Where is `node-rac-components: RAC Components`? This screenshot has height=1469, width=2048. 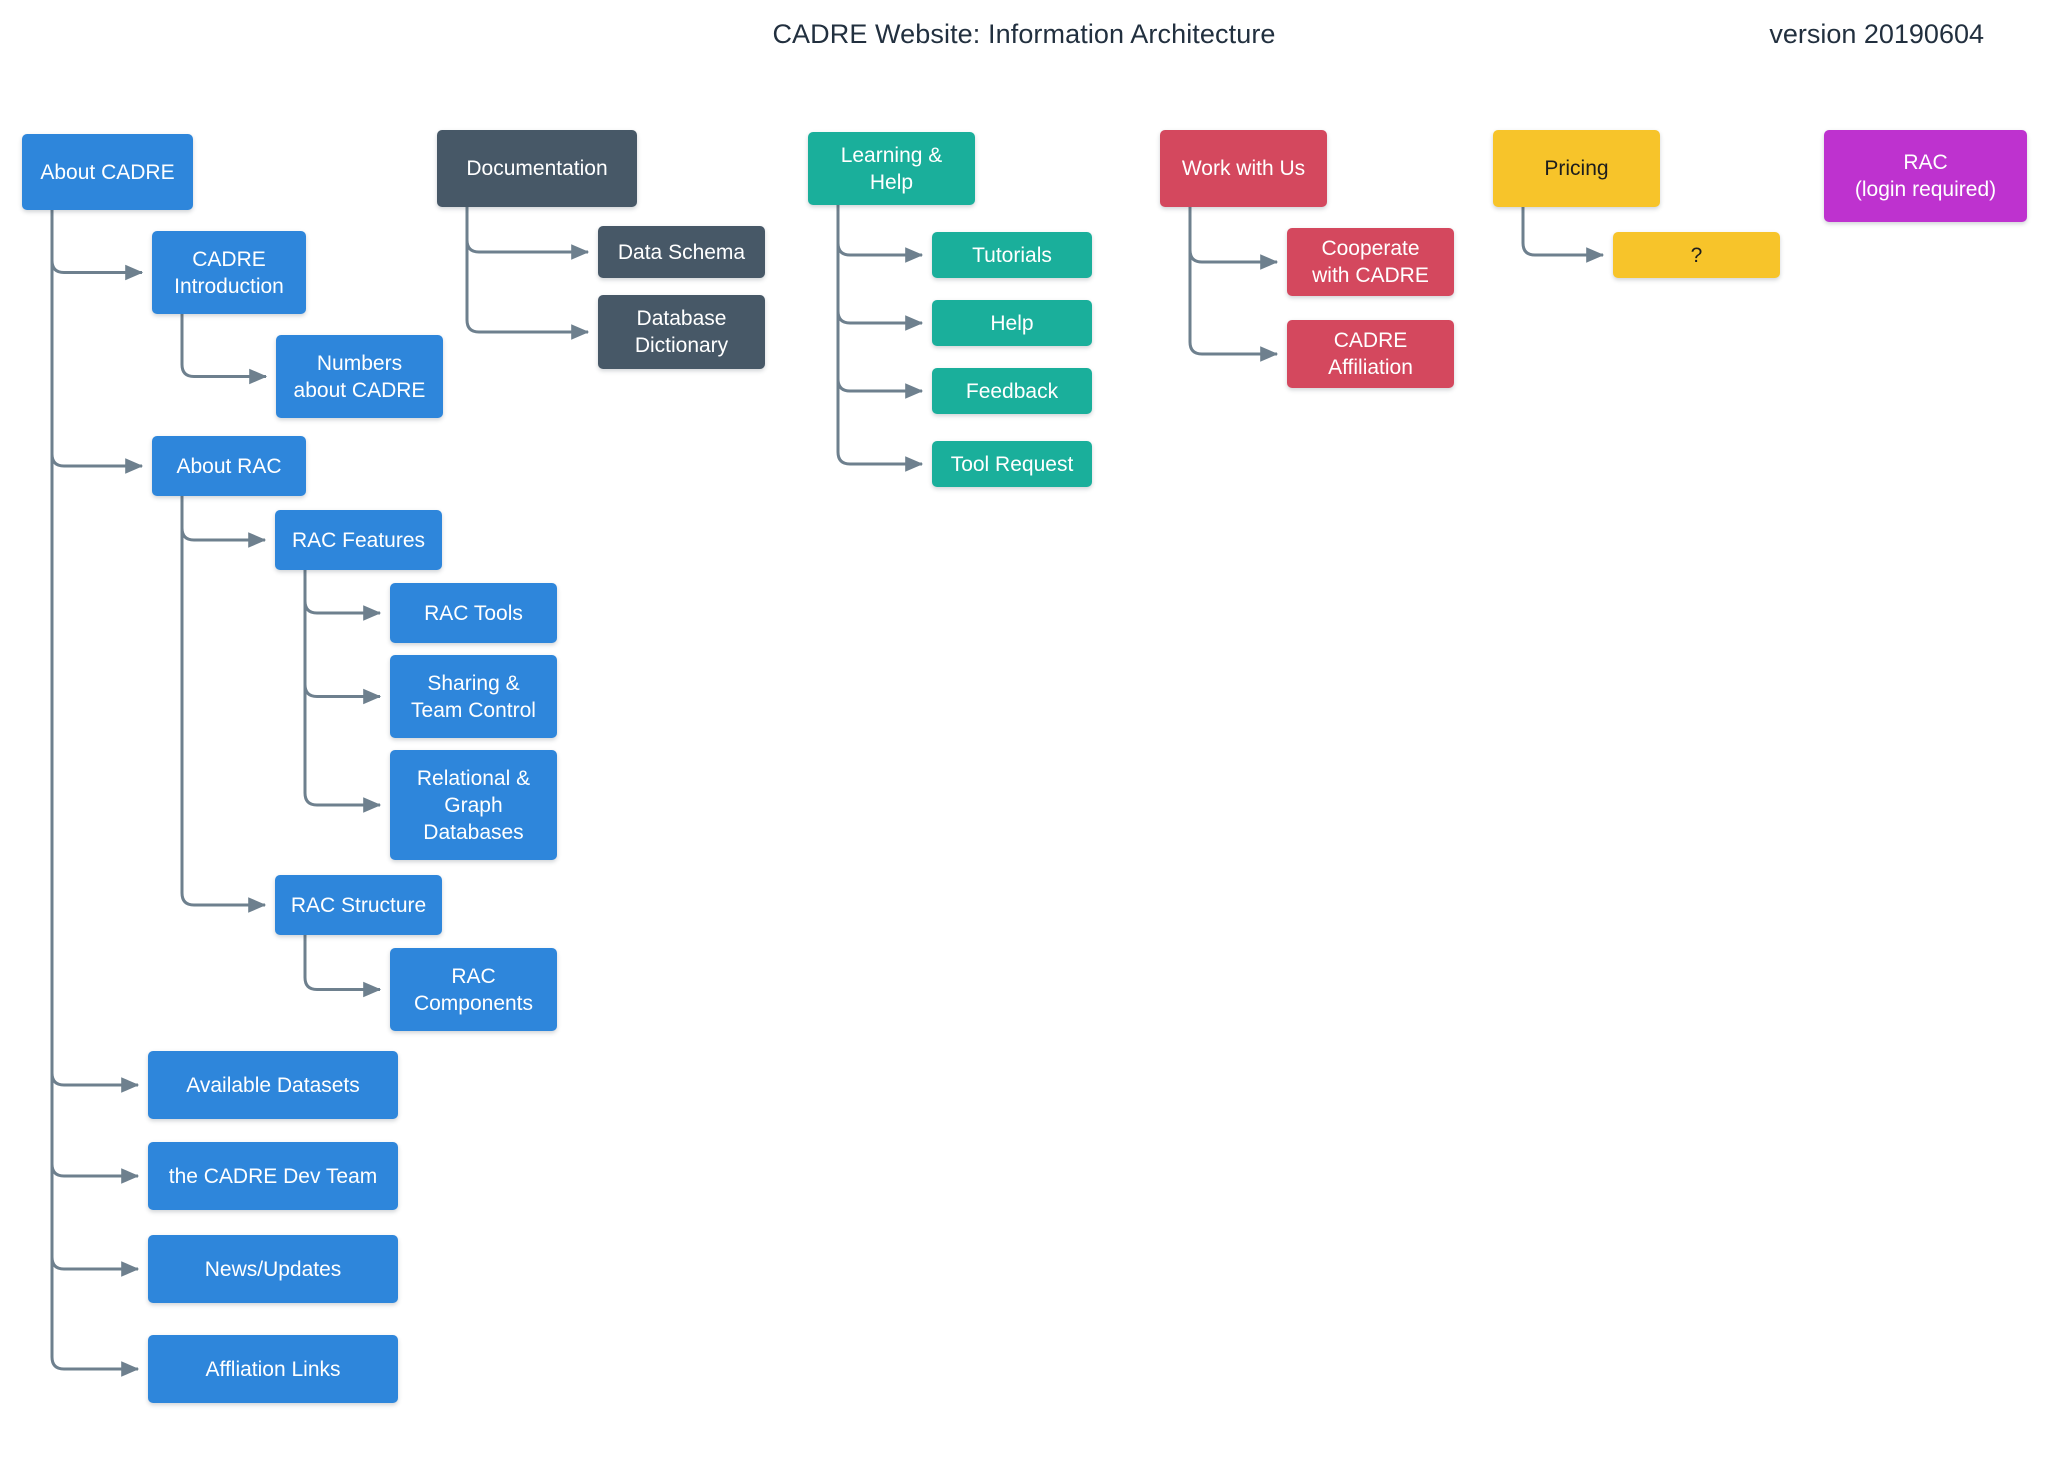 node-rac-components: RAC Components is located at coordinates (473, 989).